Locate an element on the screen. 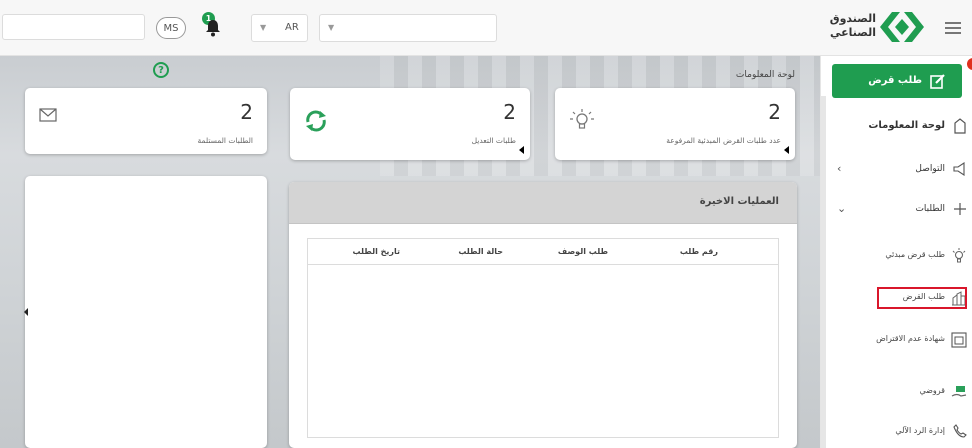 This screenshot has width=972, height=448. new-loan-label: طلب قرض is located at coordinates (895, 80).